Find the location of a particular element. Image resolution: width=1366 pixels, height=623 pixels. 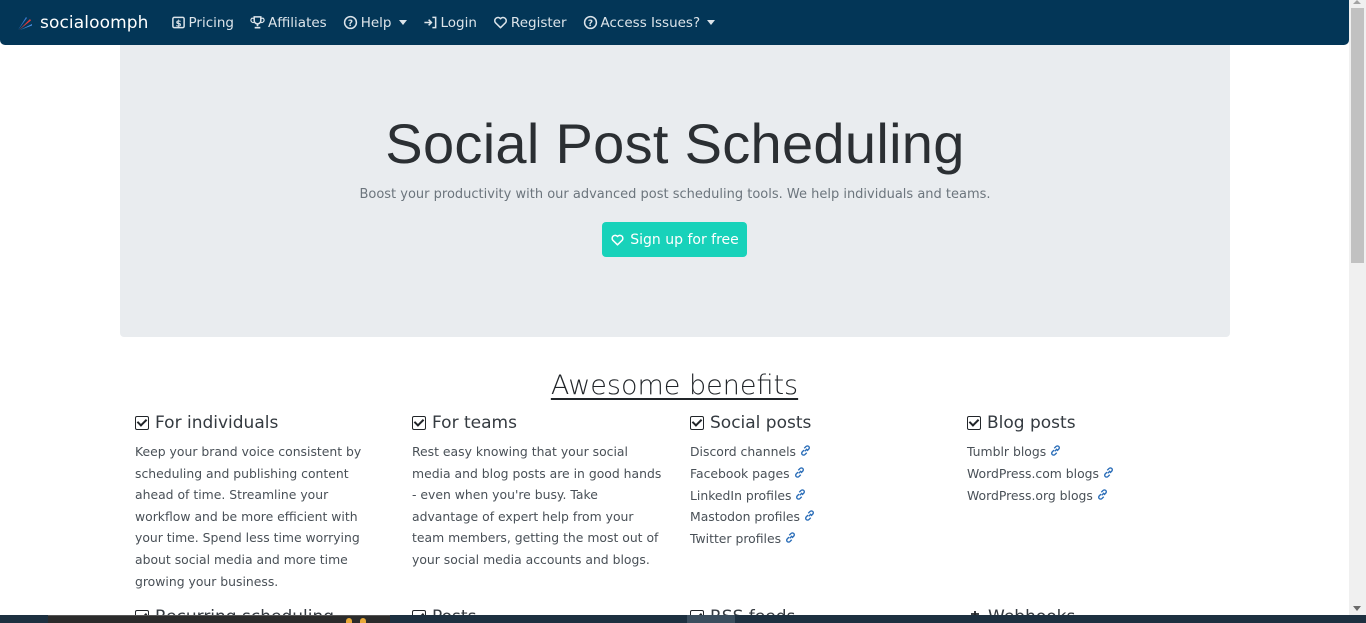

nav-help-dropdown: ? Help is located at coordinates (375, 23).